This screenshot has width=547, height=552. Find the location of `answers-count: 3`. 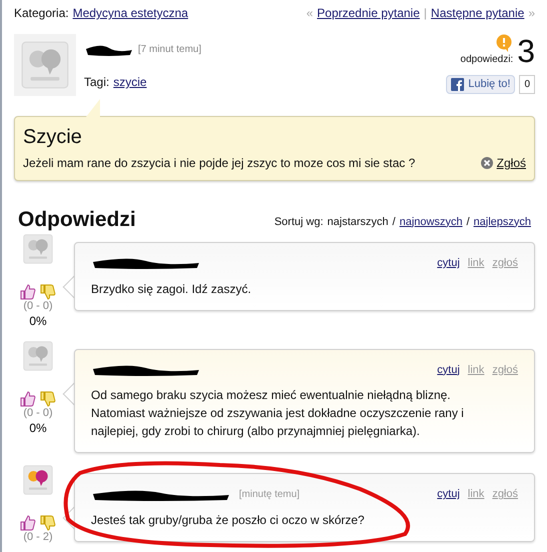

answers-count: 3 is located at coordinates (526, 51).